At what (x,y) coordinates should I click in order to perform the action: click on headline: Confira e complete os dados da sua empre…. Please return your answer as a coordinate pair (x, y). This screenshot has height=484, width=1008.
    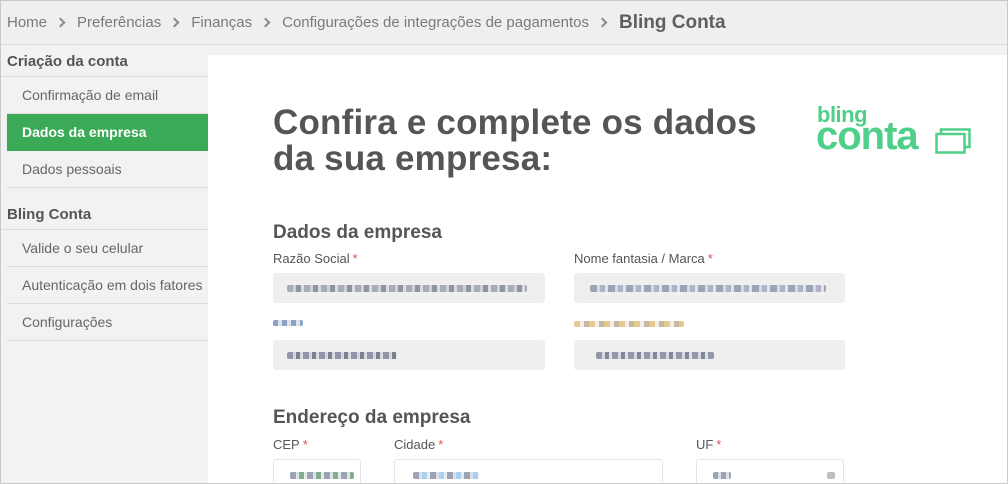
    Looking at the image, I should click on (533, 141).